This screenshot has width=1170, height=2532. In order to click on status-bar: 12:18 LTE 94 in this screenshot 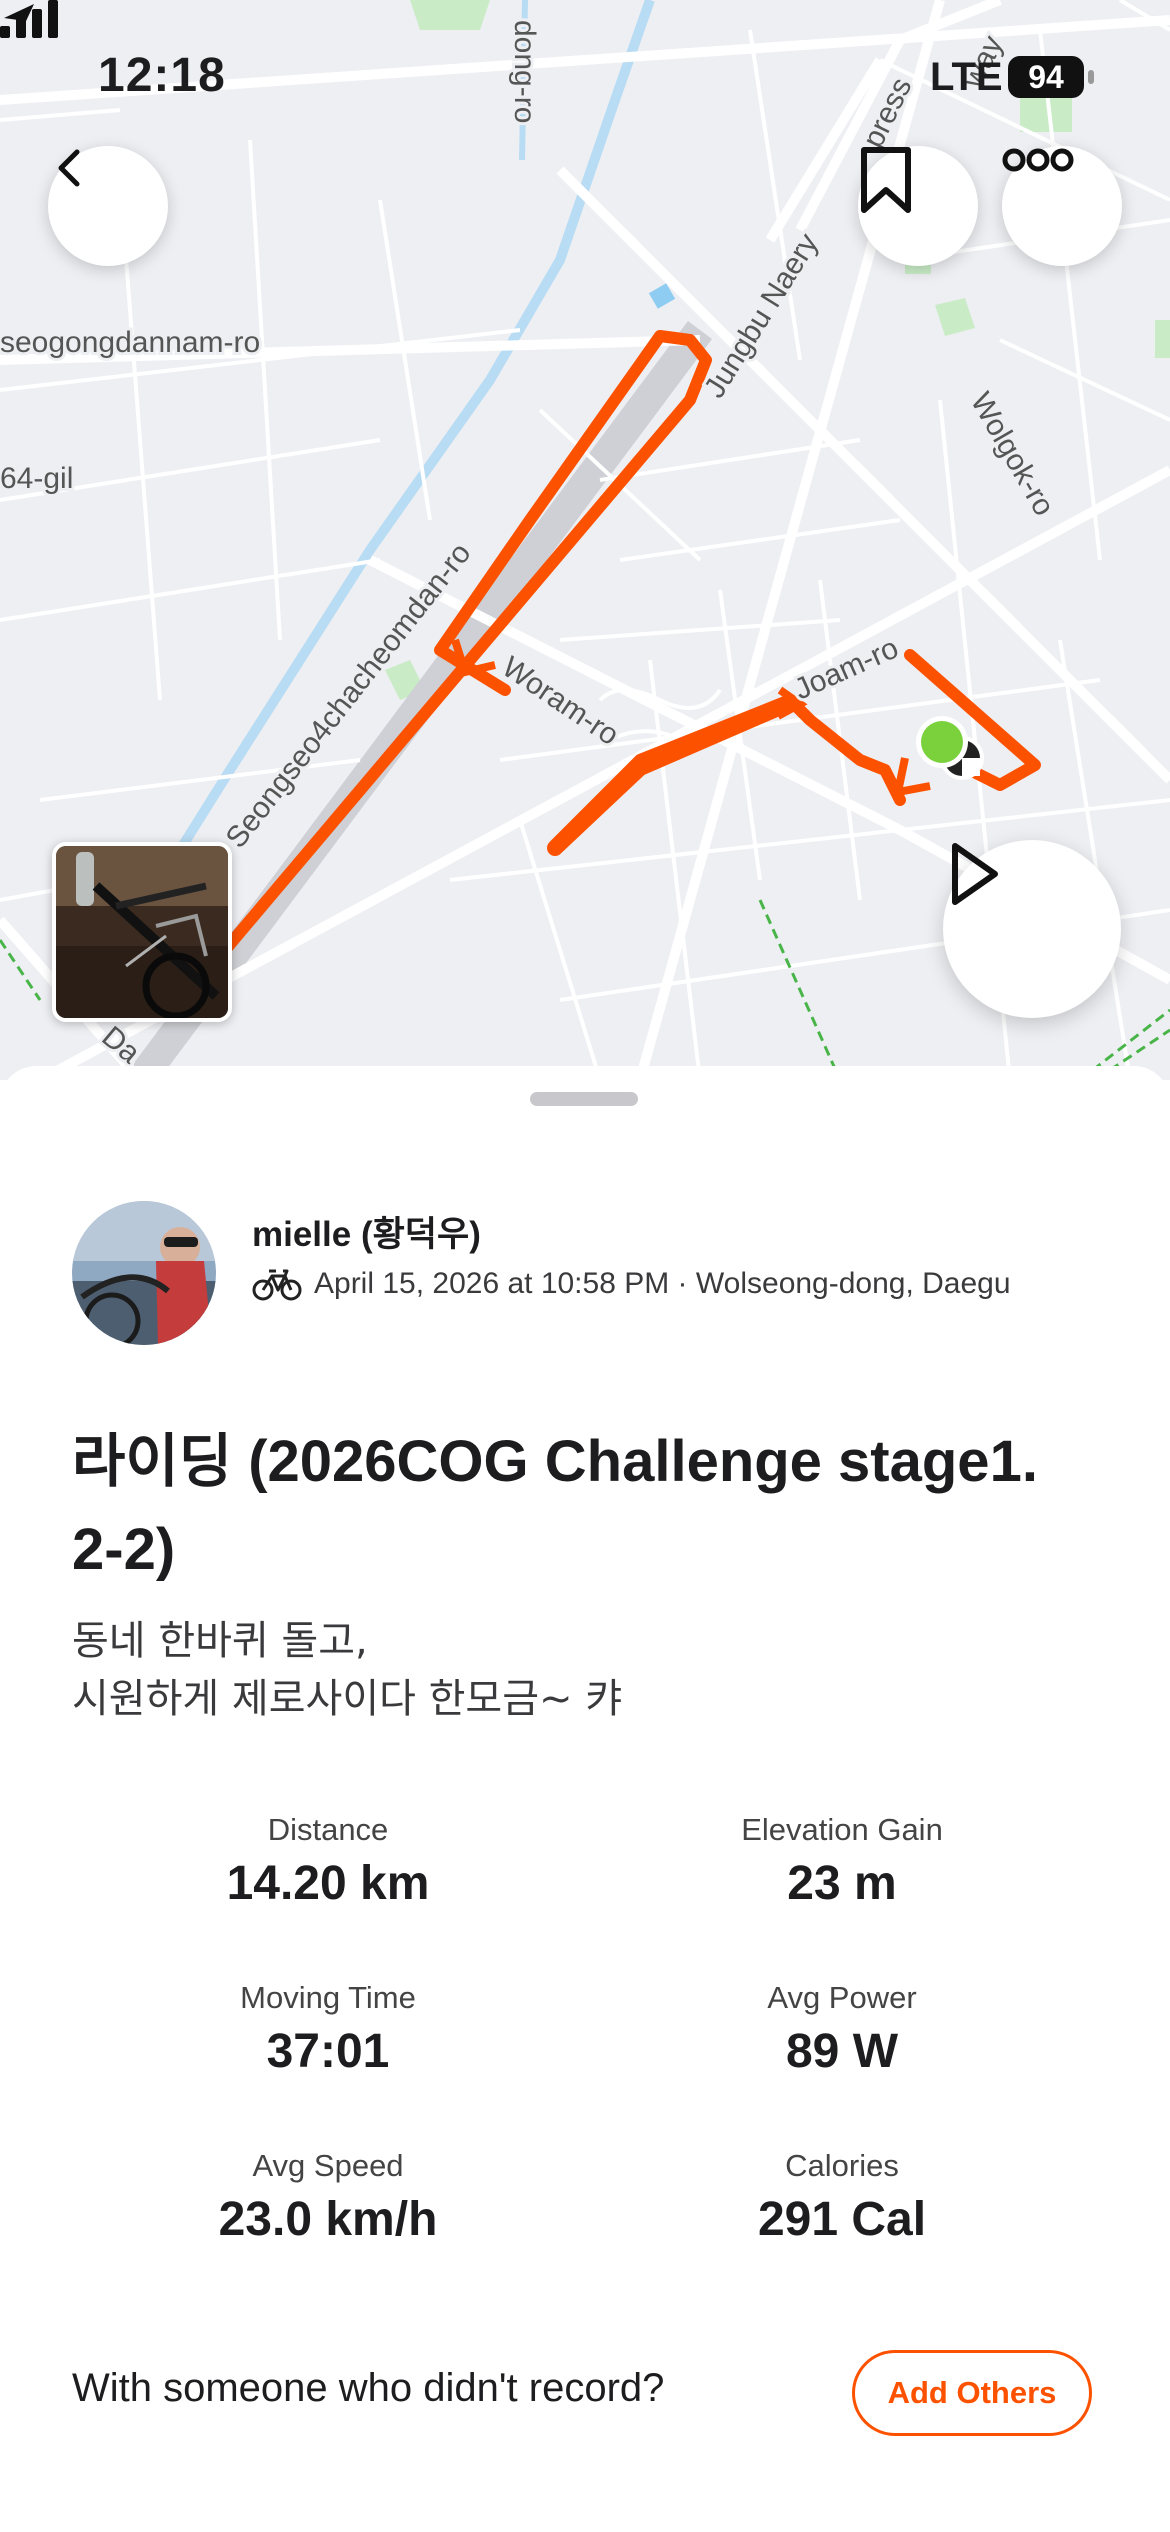, I will do `click(585, 75)`.